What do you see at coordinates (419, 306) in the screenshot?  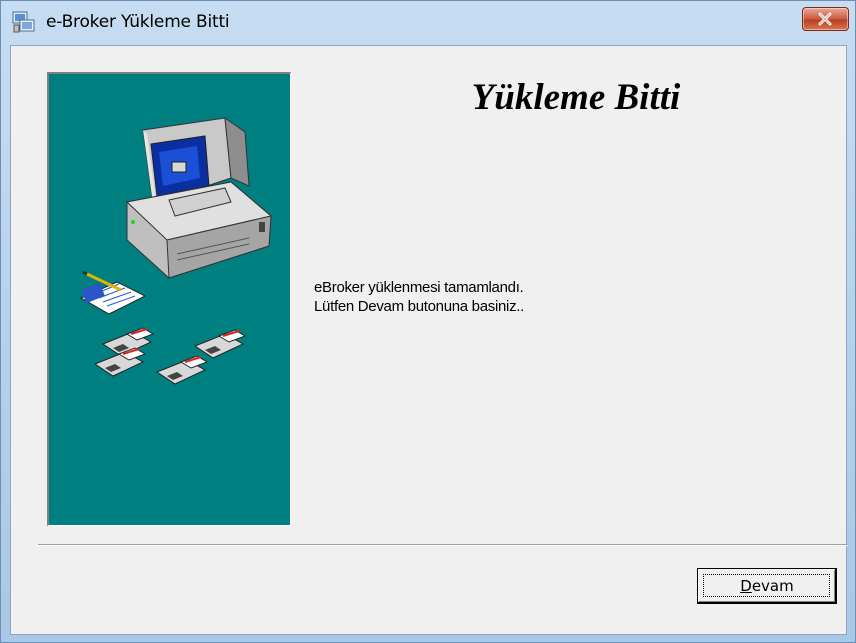 I see `instruction-message: Lütfen Devam butonuna basiniz..` at bounding box center [419, 306].